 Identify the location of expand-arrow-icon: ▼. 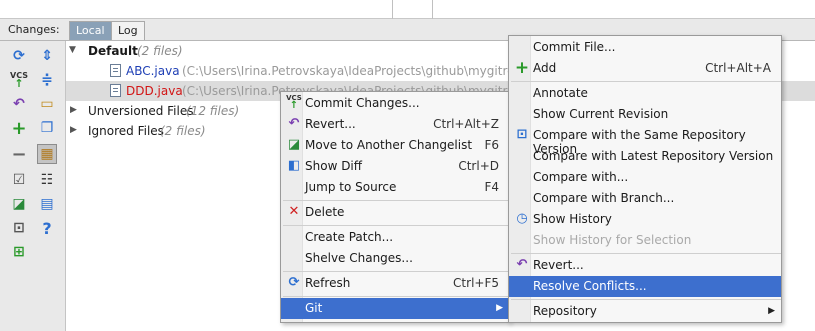
(72, 50).